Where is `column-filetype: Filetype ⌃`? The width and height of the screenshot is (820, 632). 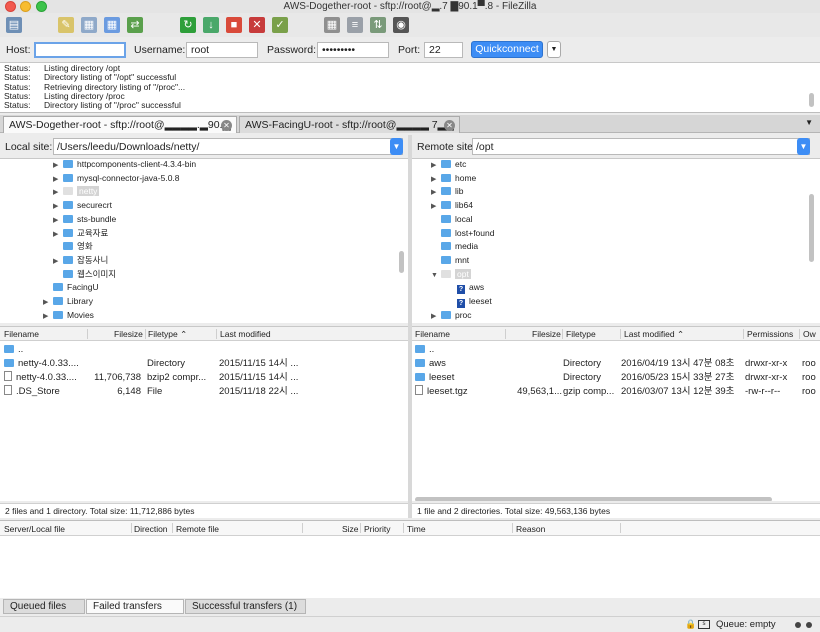
column-filetype: Filetype ⌃ is located at coordinates (167, 334).